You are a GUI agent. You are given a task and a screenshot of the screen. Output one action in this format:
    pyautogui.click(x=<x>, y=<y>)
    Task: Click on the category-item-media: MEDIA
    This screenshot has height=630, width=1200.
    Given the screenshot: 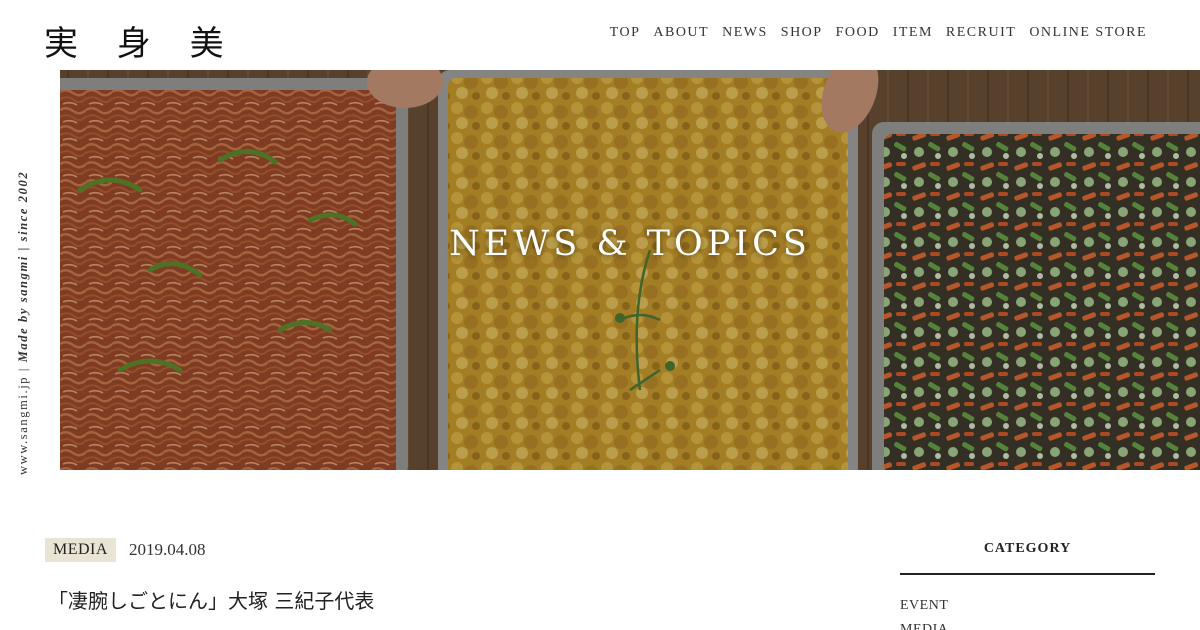 What is the action you would take?
    pyautogui.click(x=924, y=625)
    